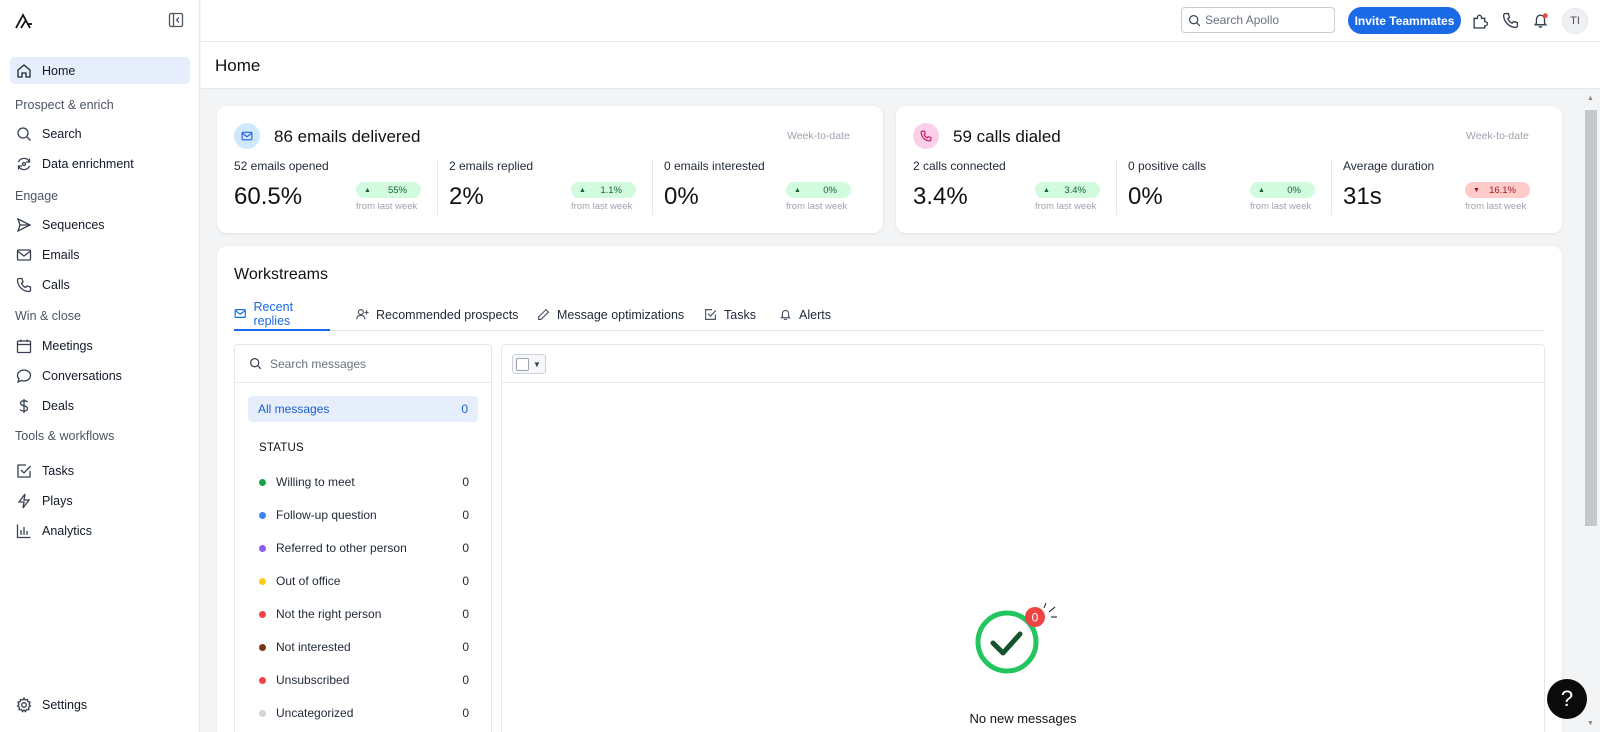 The image size is (1600, 732). What do you see at coordinates (100, 704) in the screenshot?
I see `sidebar-item-settings: Settings` at bounding box center [100, 704].